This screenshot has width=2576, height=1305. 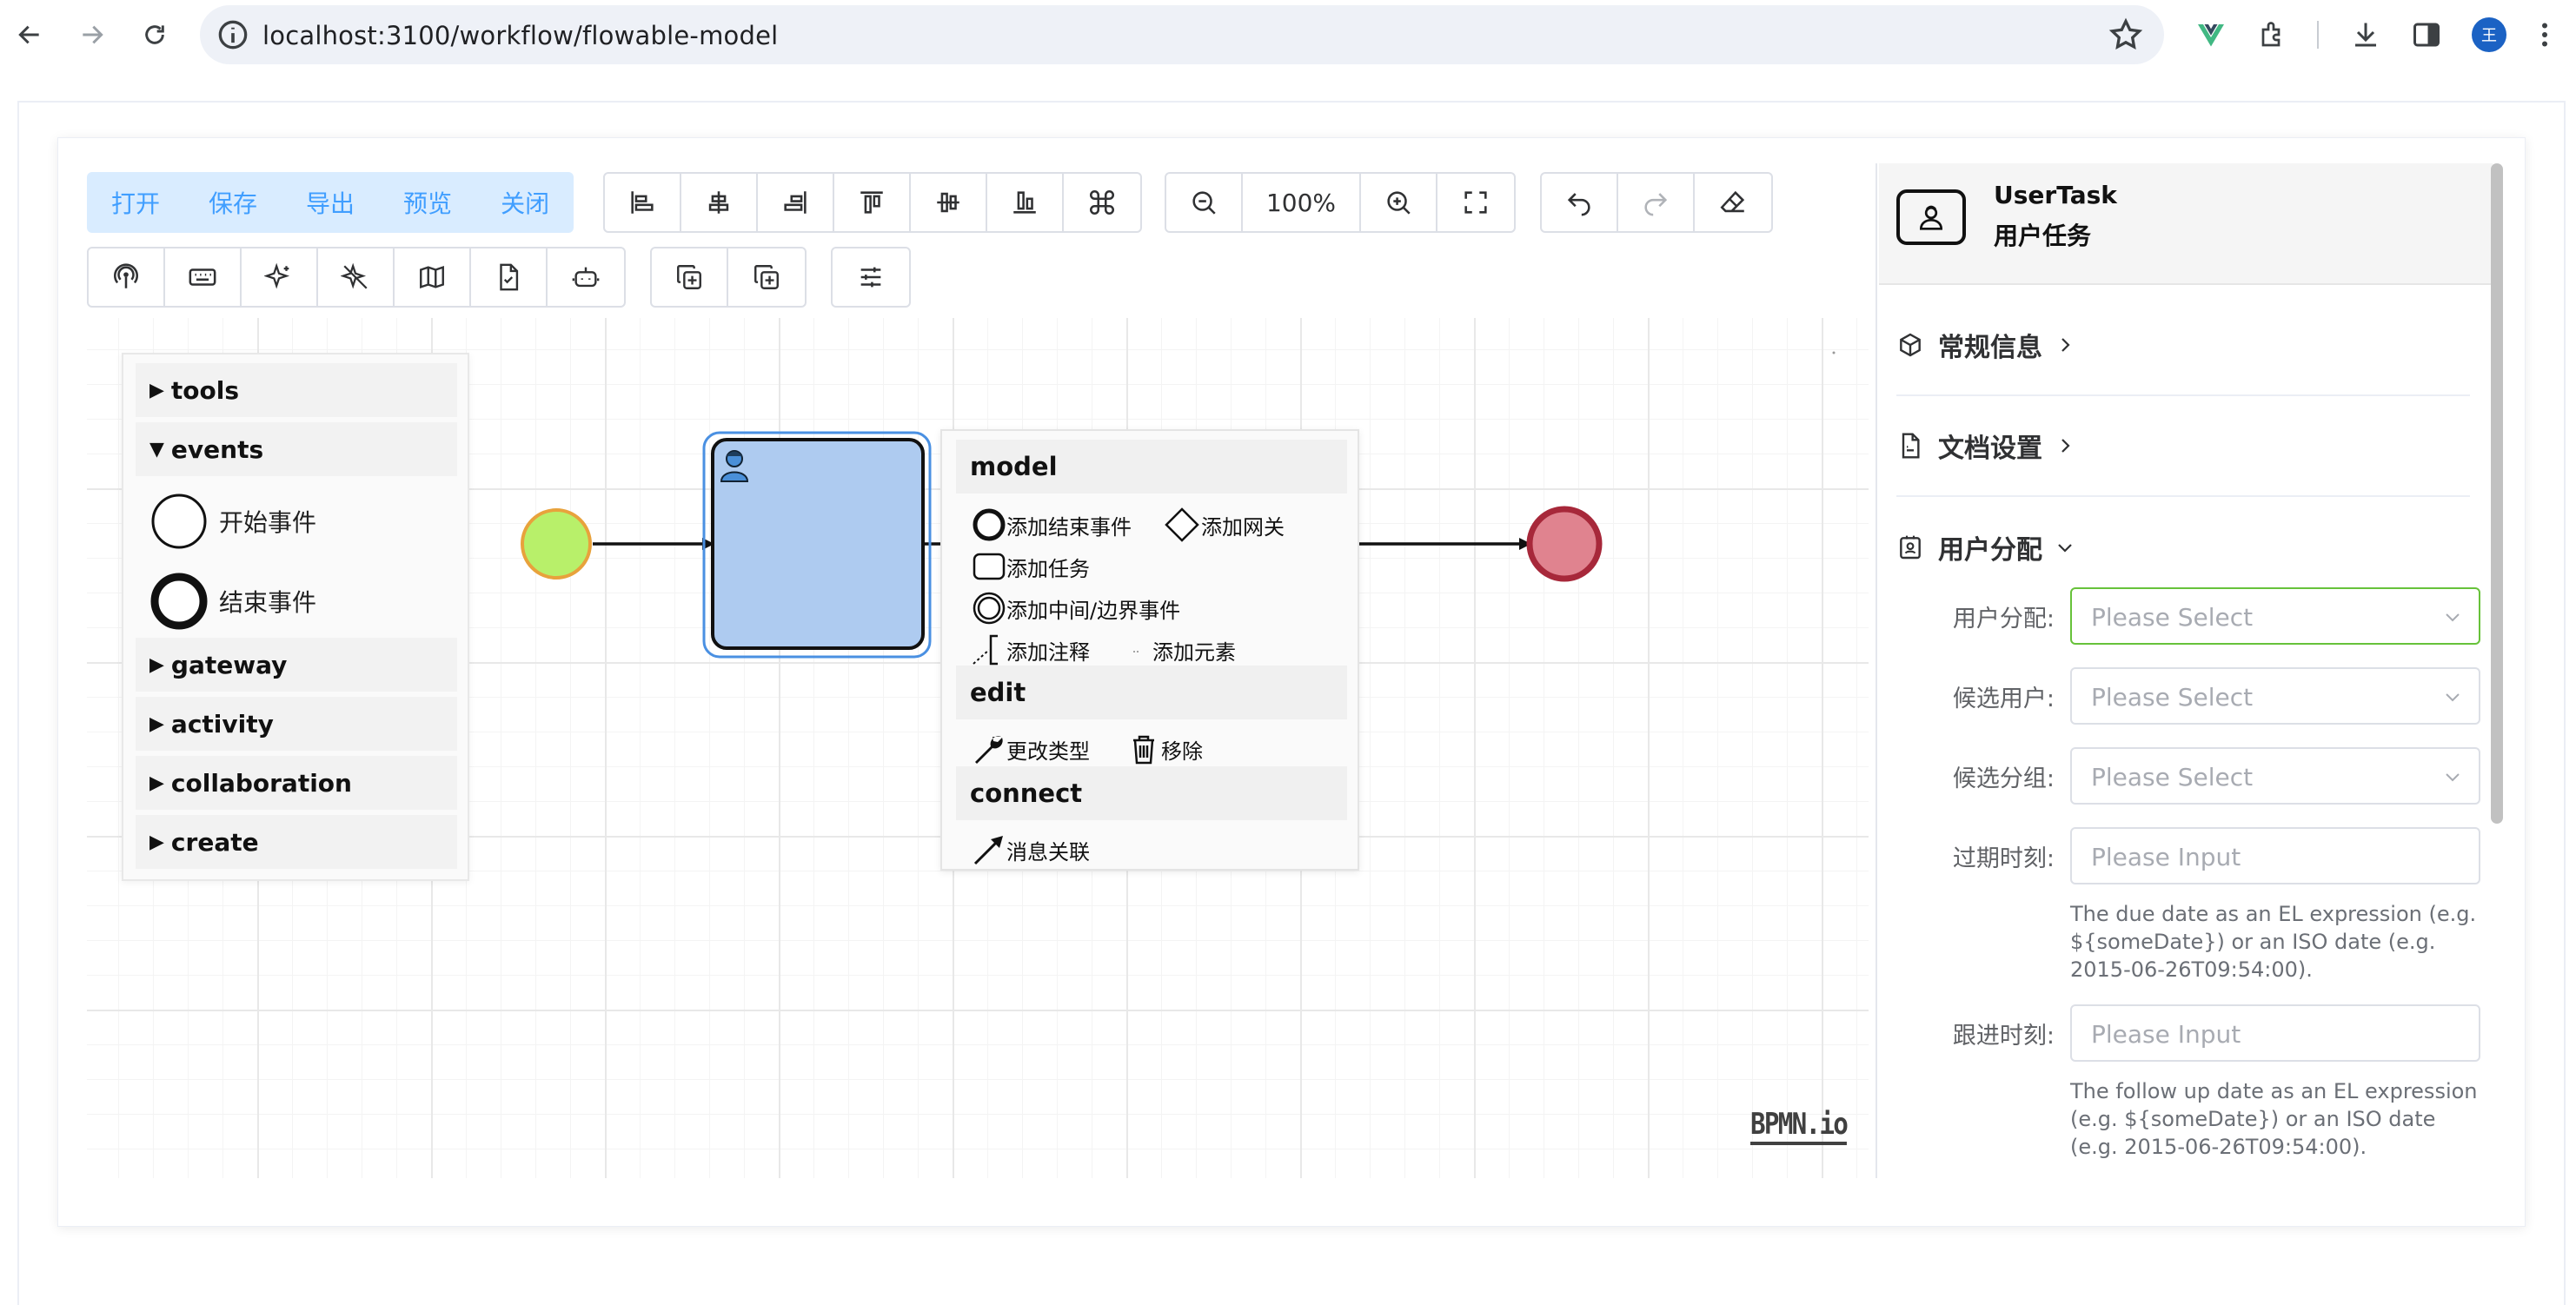 What do you see at coordinates (2275, 696) in the screenshot?
I see `candidate-users-select: Please Select` at bounding box center [2275, 696].